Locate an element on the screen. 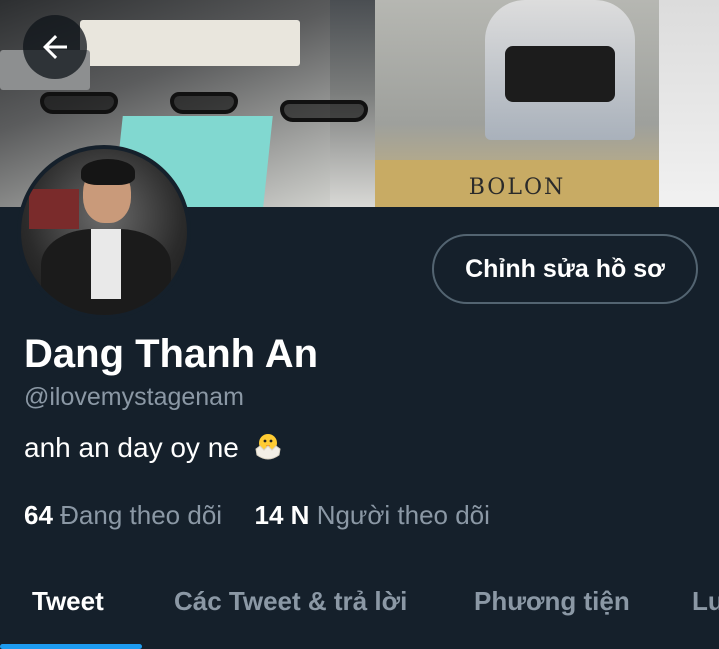 Image resolution: width=719 pixels, height=649 pixels. banner-display-case is located at coordinates (190, 43).